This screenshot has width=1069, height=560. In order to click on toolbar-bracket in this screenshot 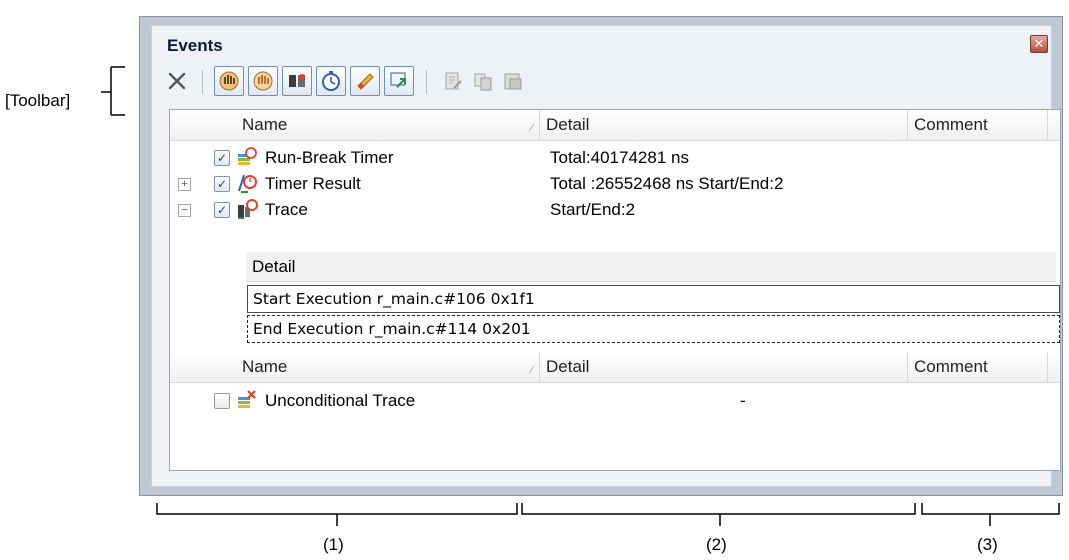, I will do `click(113, 91)`.